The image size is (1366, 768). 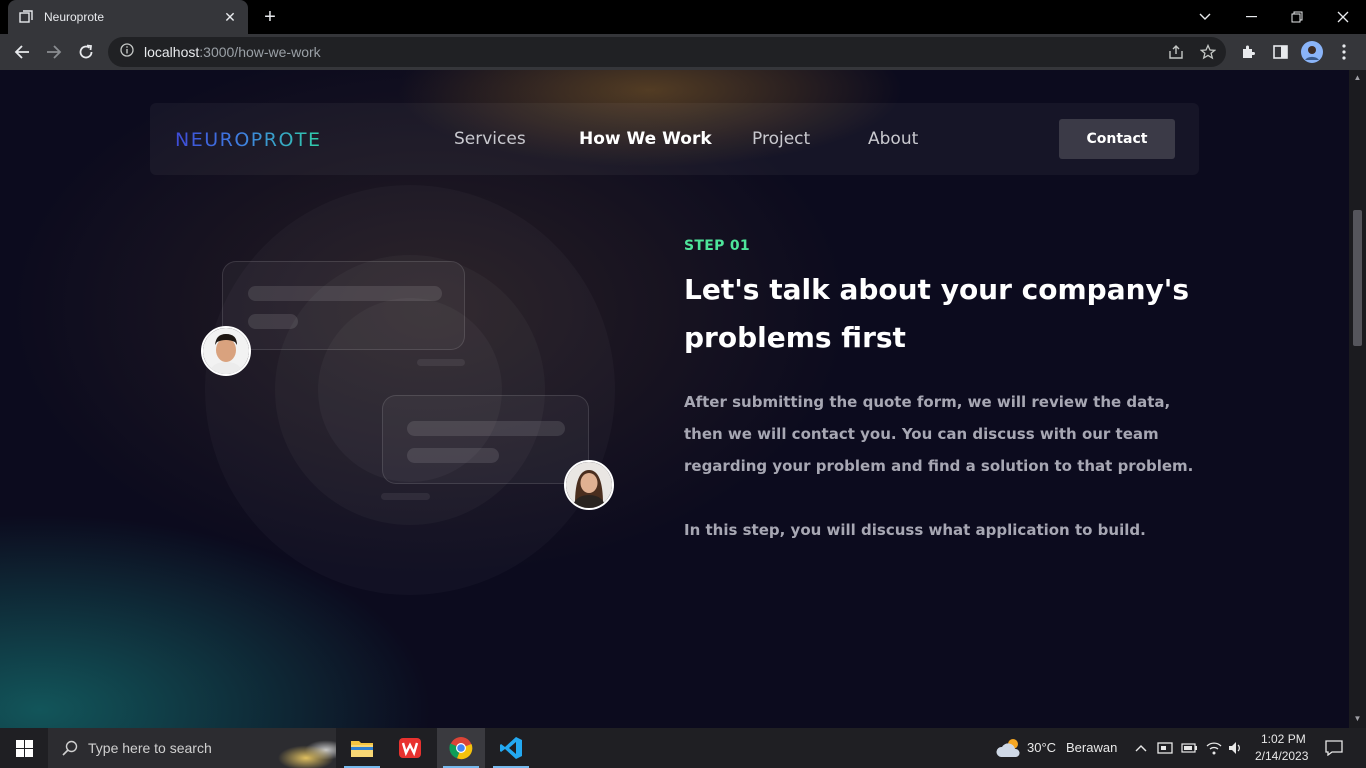 I want to click on weather-cloud-icon, so click(x=1009, y=748).